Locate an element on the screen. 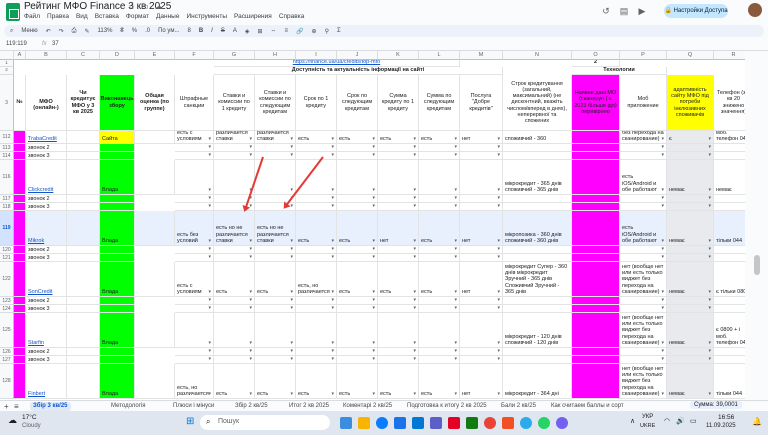 This screenshot has height=435, width=768. sheet-tab-1: Методологія is located at coordinates (128, 406).